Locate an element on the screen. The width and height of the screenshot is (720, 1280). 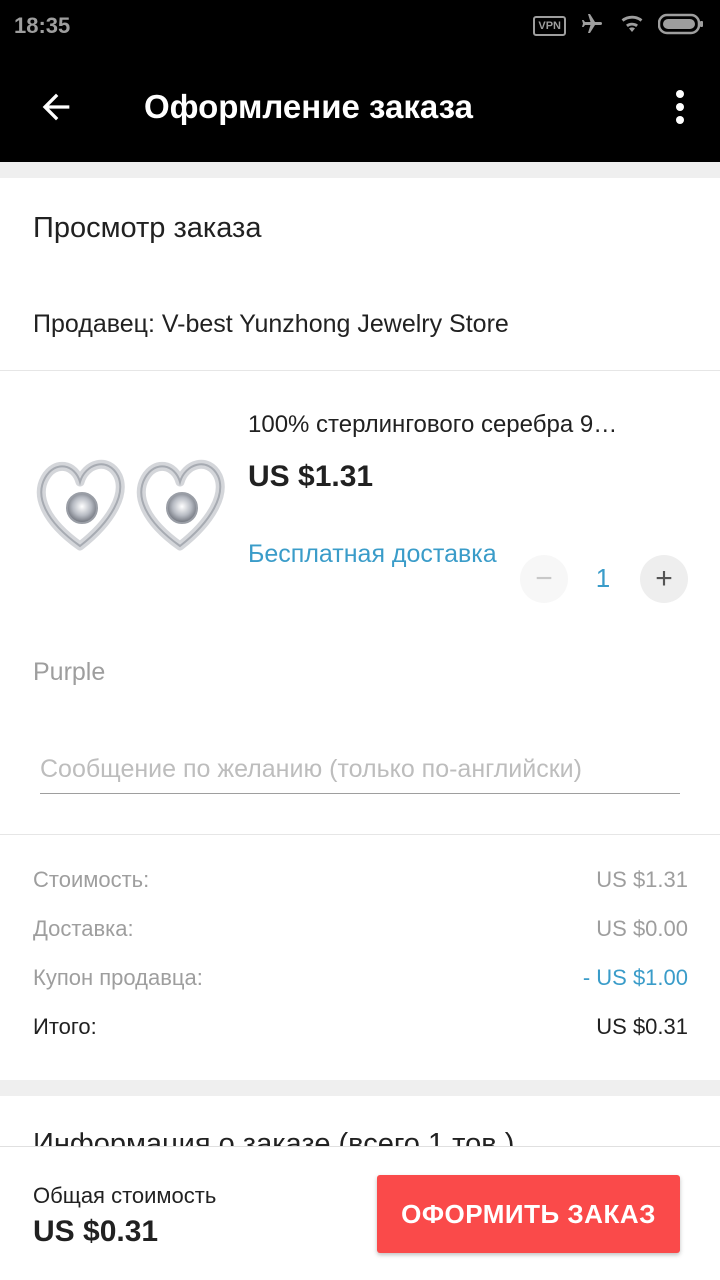
more-options-button is located at coordinates (680, 107).